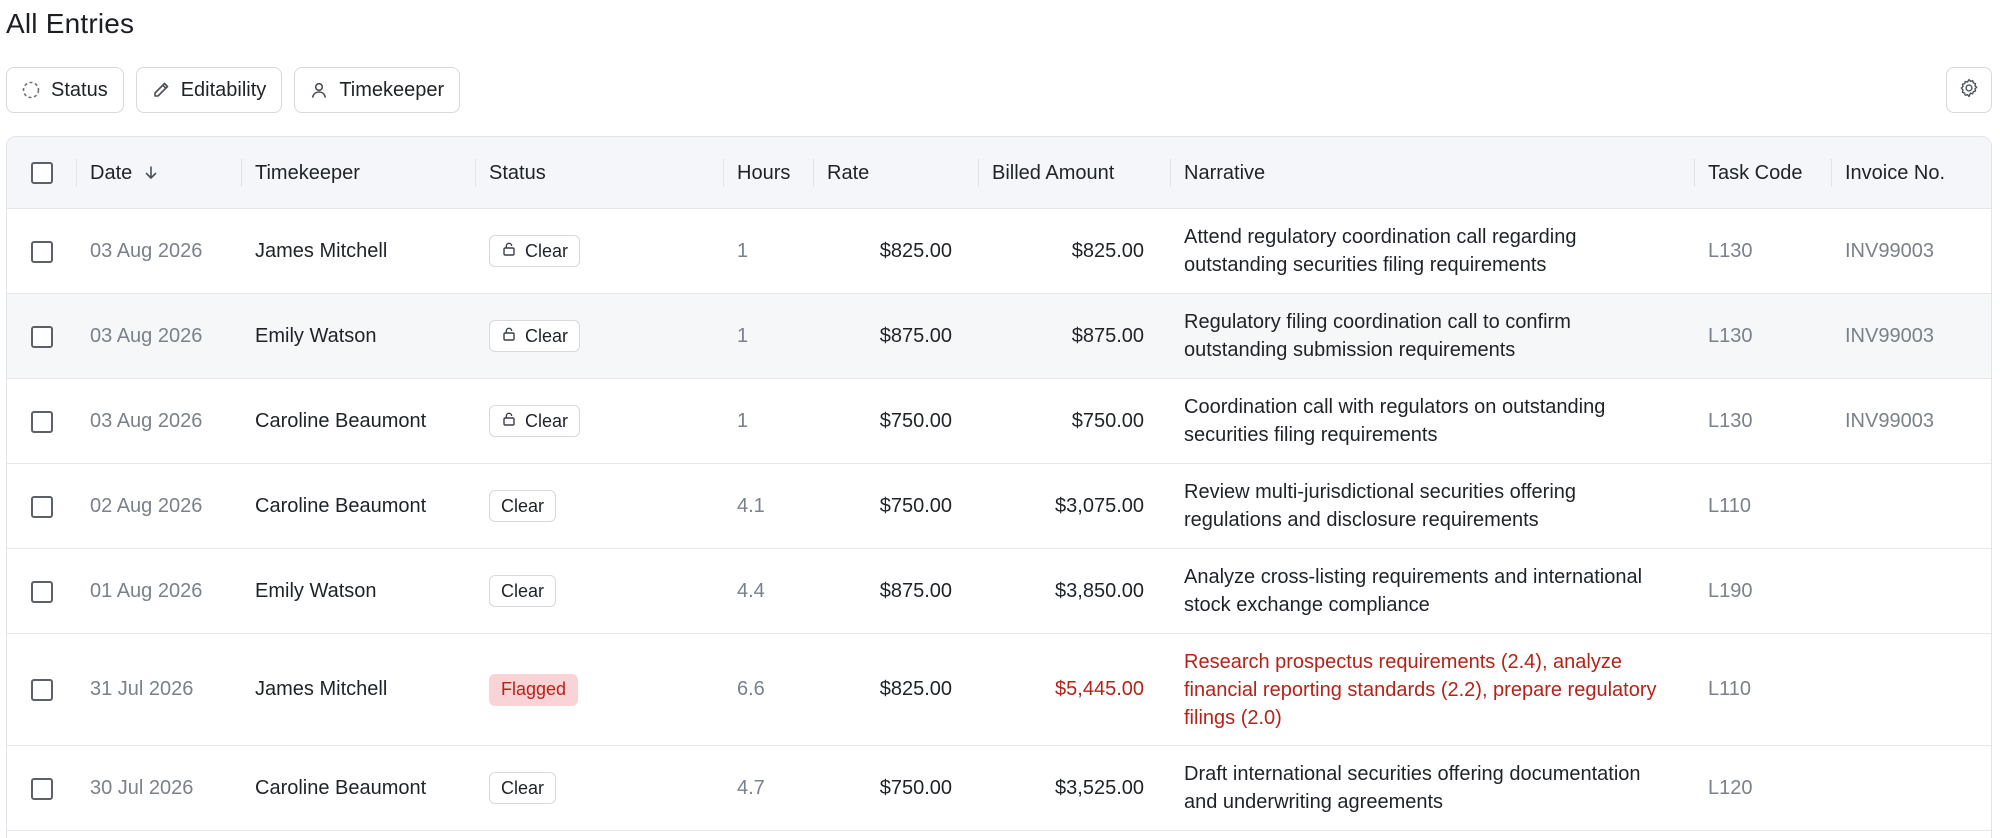  I want to click on billed-amount-cell: $3,850.00, so click(1099, 590).